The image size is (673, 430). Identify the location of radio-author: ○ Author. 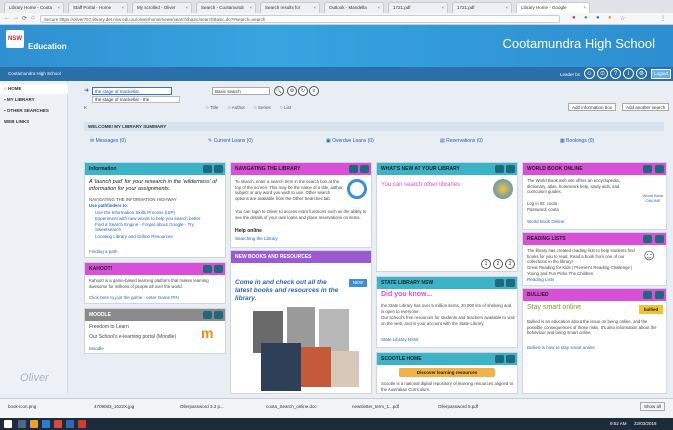
(236, 107).